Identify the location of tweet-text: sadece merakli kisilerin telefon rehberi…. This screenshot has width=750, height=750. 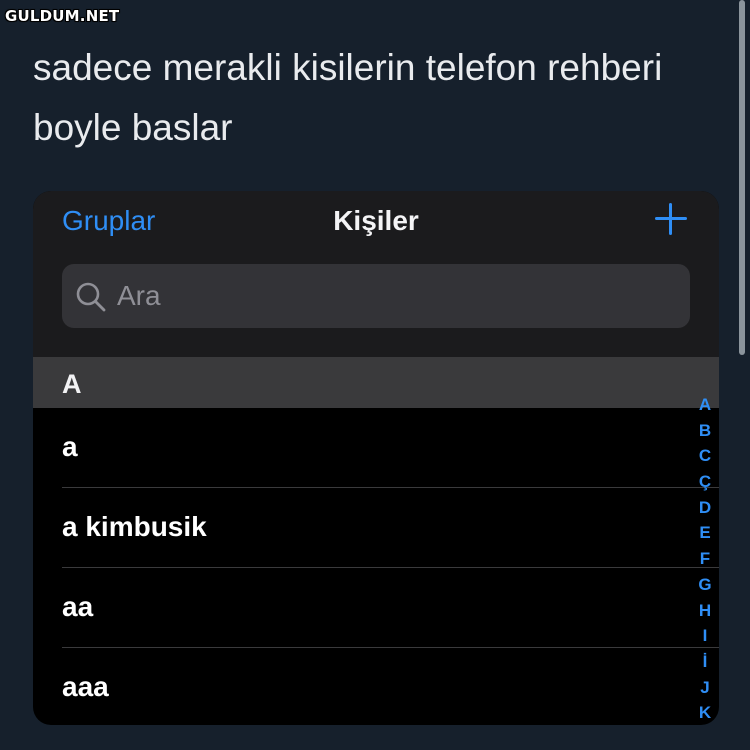
(348, 97).